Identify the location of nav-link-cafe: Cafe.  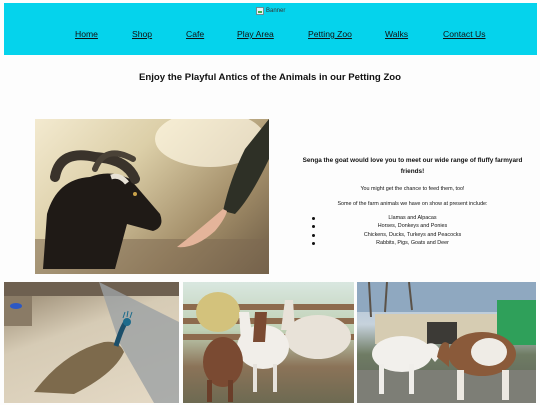
(195, 34).